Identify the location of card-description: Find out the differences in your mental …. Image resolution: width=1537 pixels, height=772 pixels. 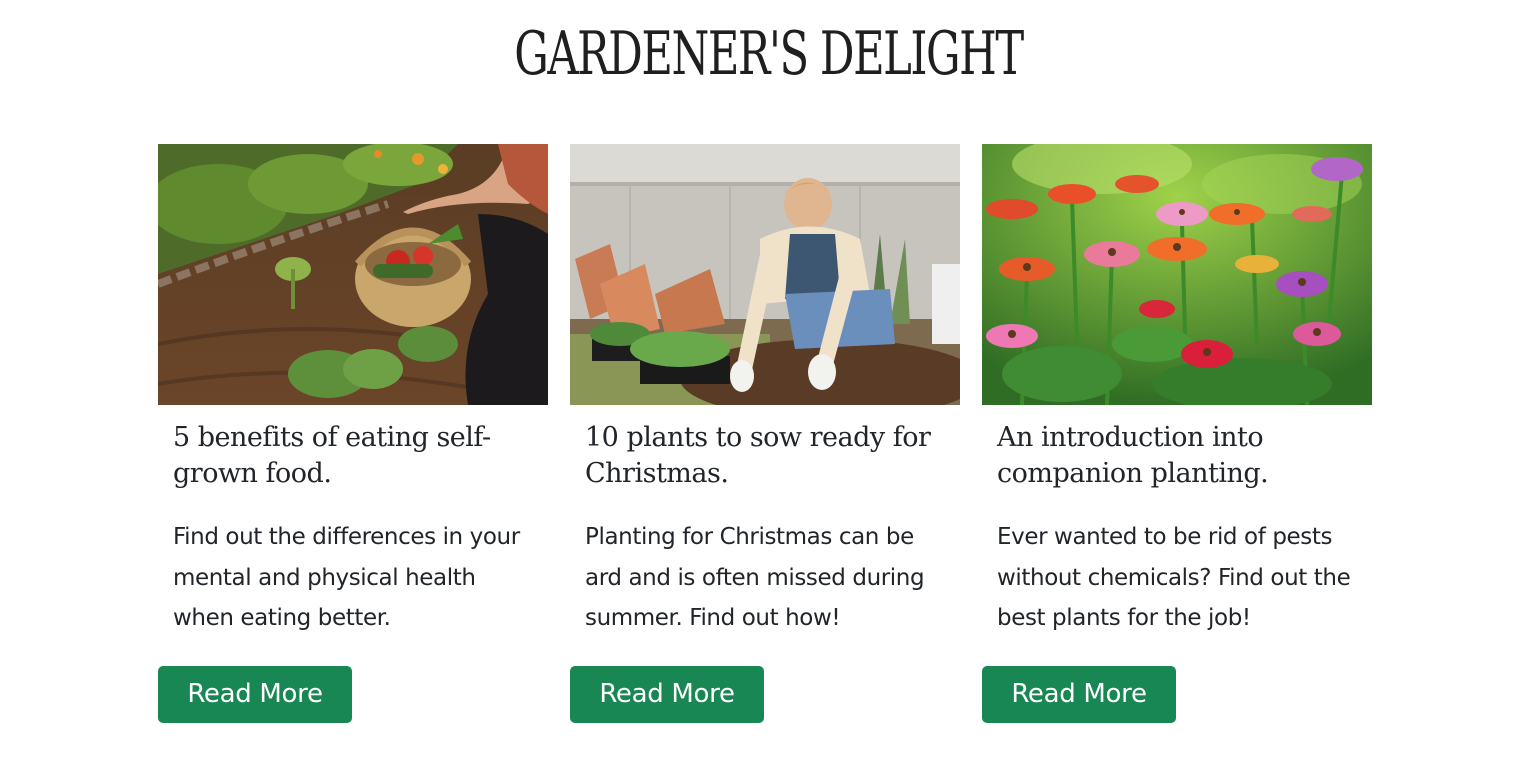
(346, 577).